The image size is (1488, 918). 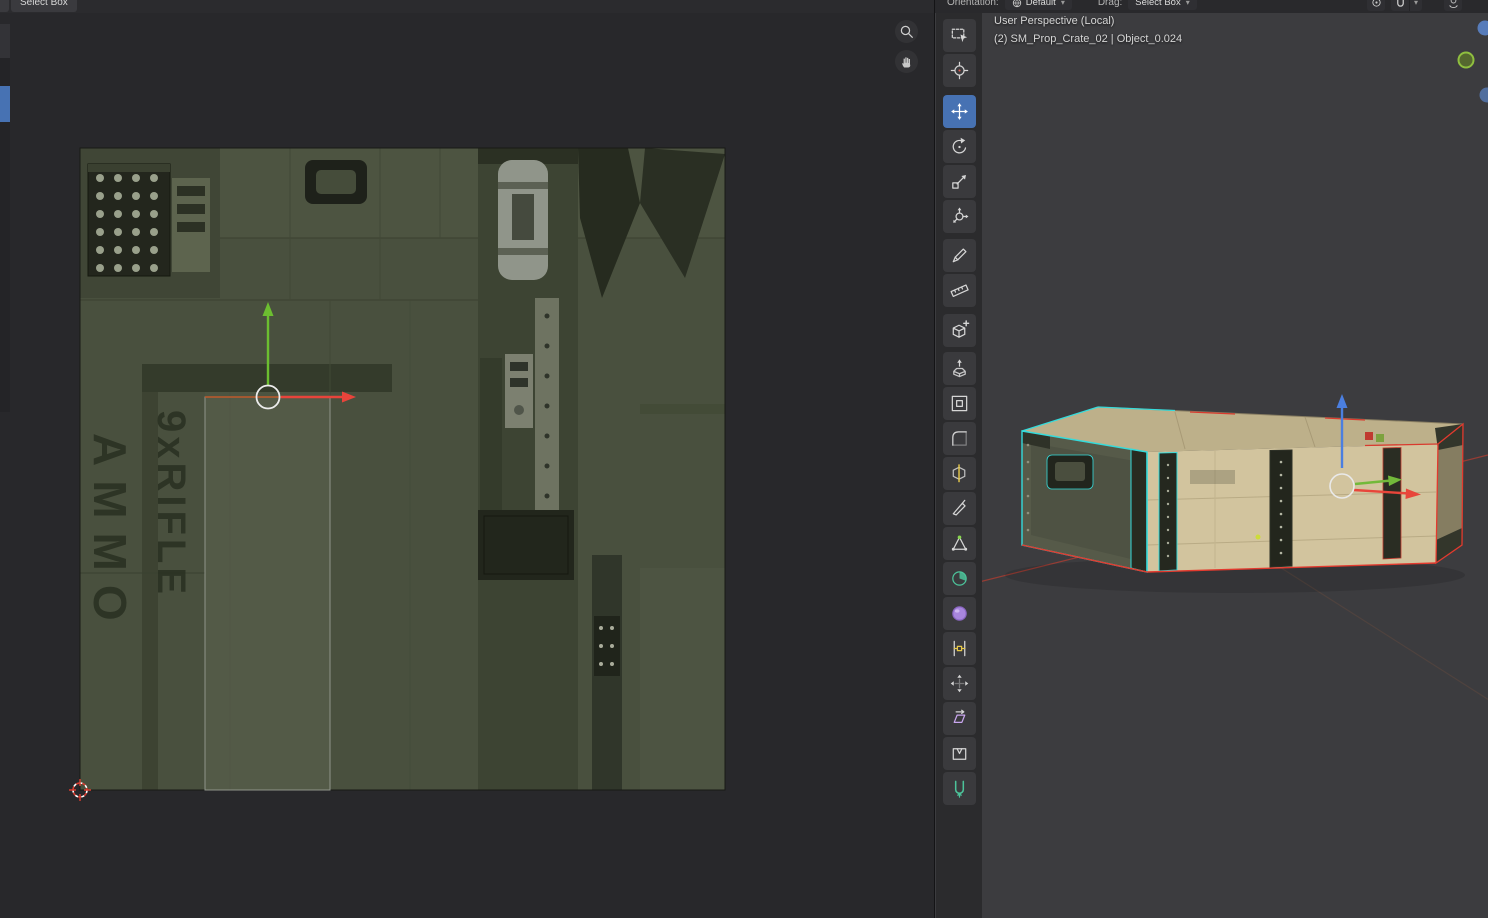 I want to click on rip-edge-icon, so click(x=959, y=789).